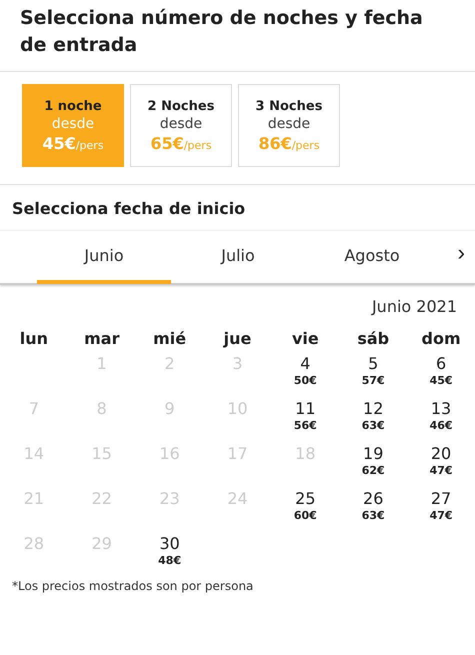 The height and width of the screenshot is (655, 475). I want to click on calendar-day: 19 62€, so click(373, 466).